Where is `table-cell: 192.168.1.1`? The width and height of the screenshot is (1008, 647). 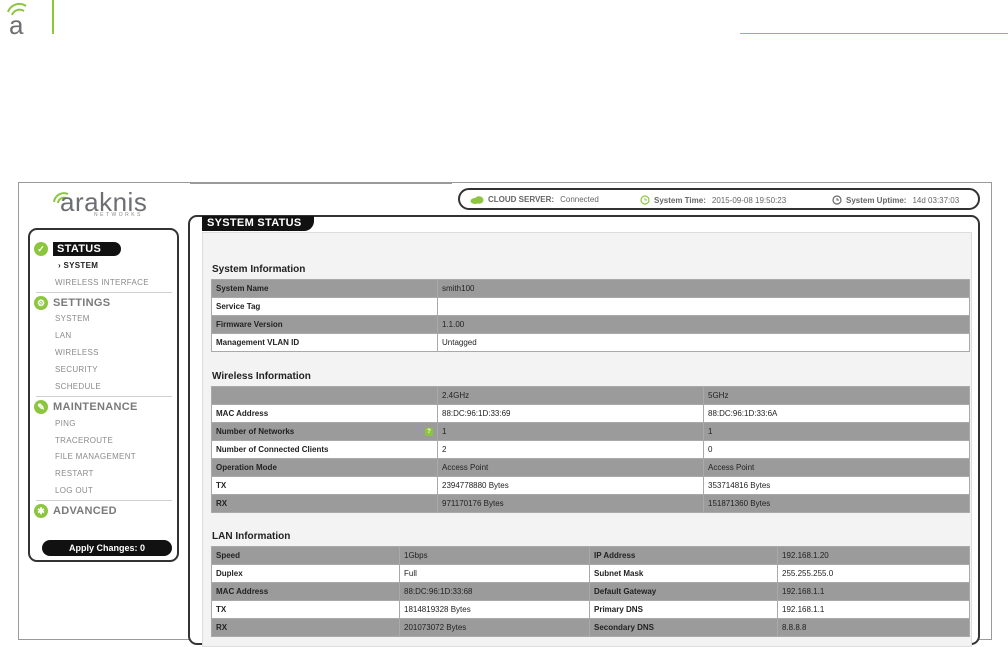 table-cell: 192.168.1.1 is located at coordinates (873, 591).